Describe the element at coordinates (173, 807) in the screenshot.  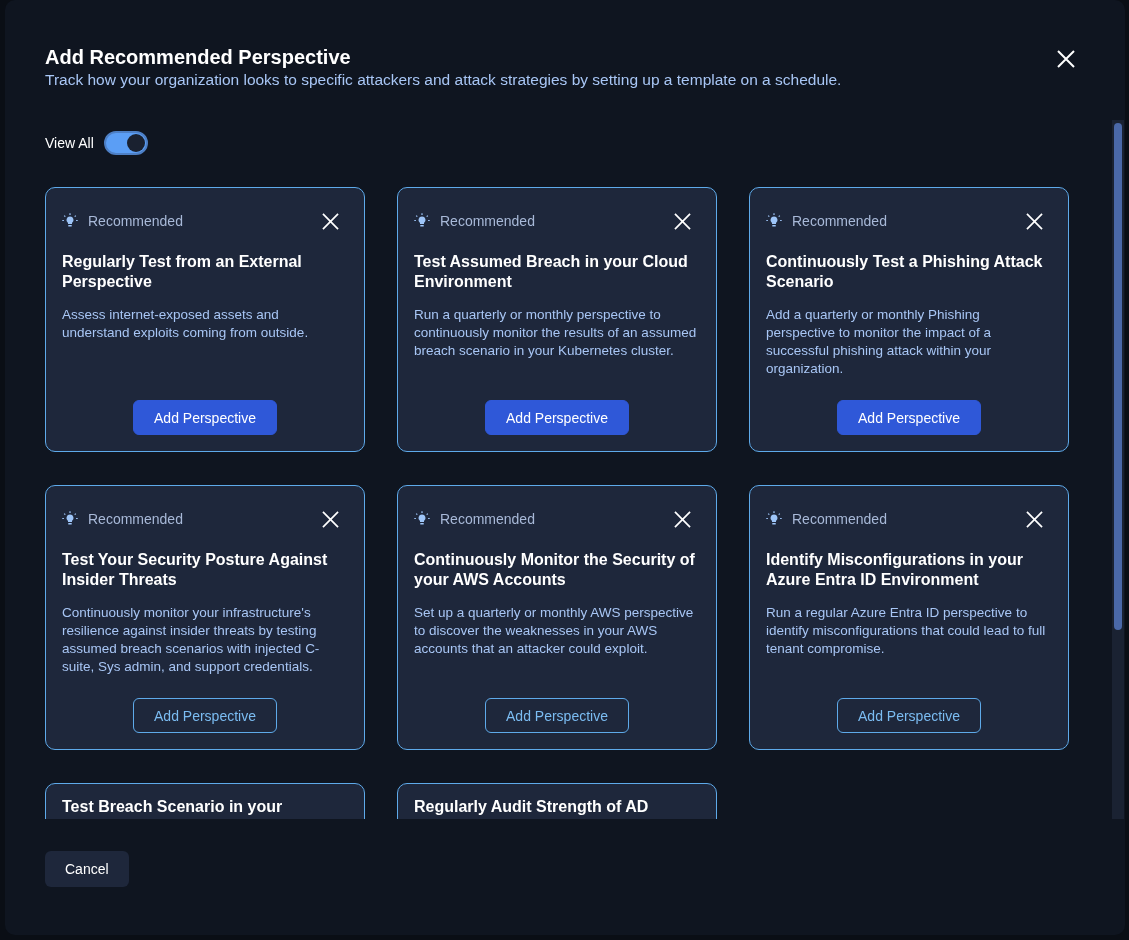
I see `card-title: Test Breach Scenario in your` at that location.